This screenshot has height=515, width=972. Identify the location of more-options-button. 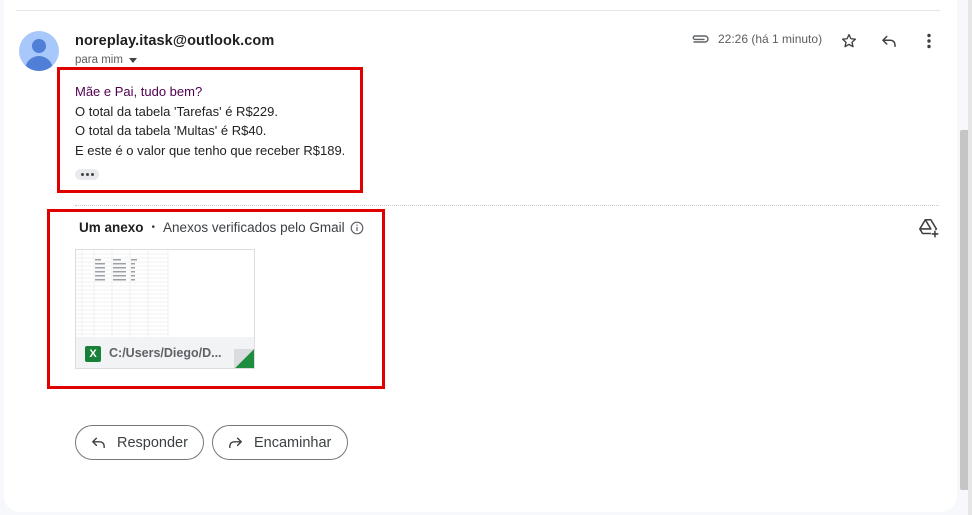
(929, 41).